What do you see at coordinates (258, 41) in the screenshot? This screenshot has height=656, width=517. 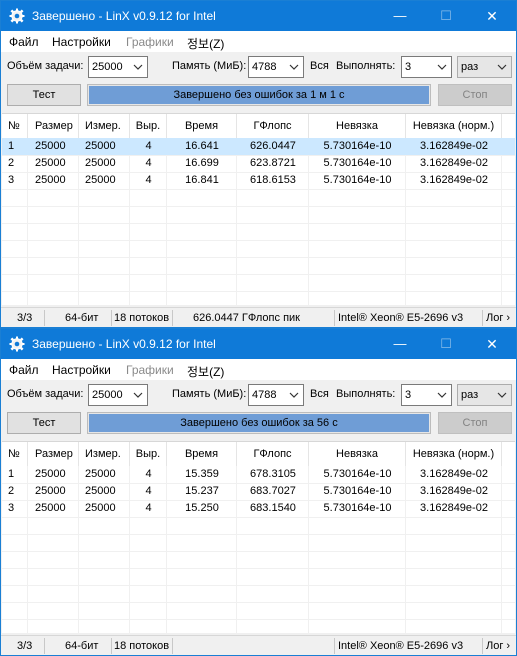 I see `menu-bar: Файл Настройки Графики 정보(Z)` at bounding box center [258, 41].